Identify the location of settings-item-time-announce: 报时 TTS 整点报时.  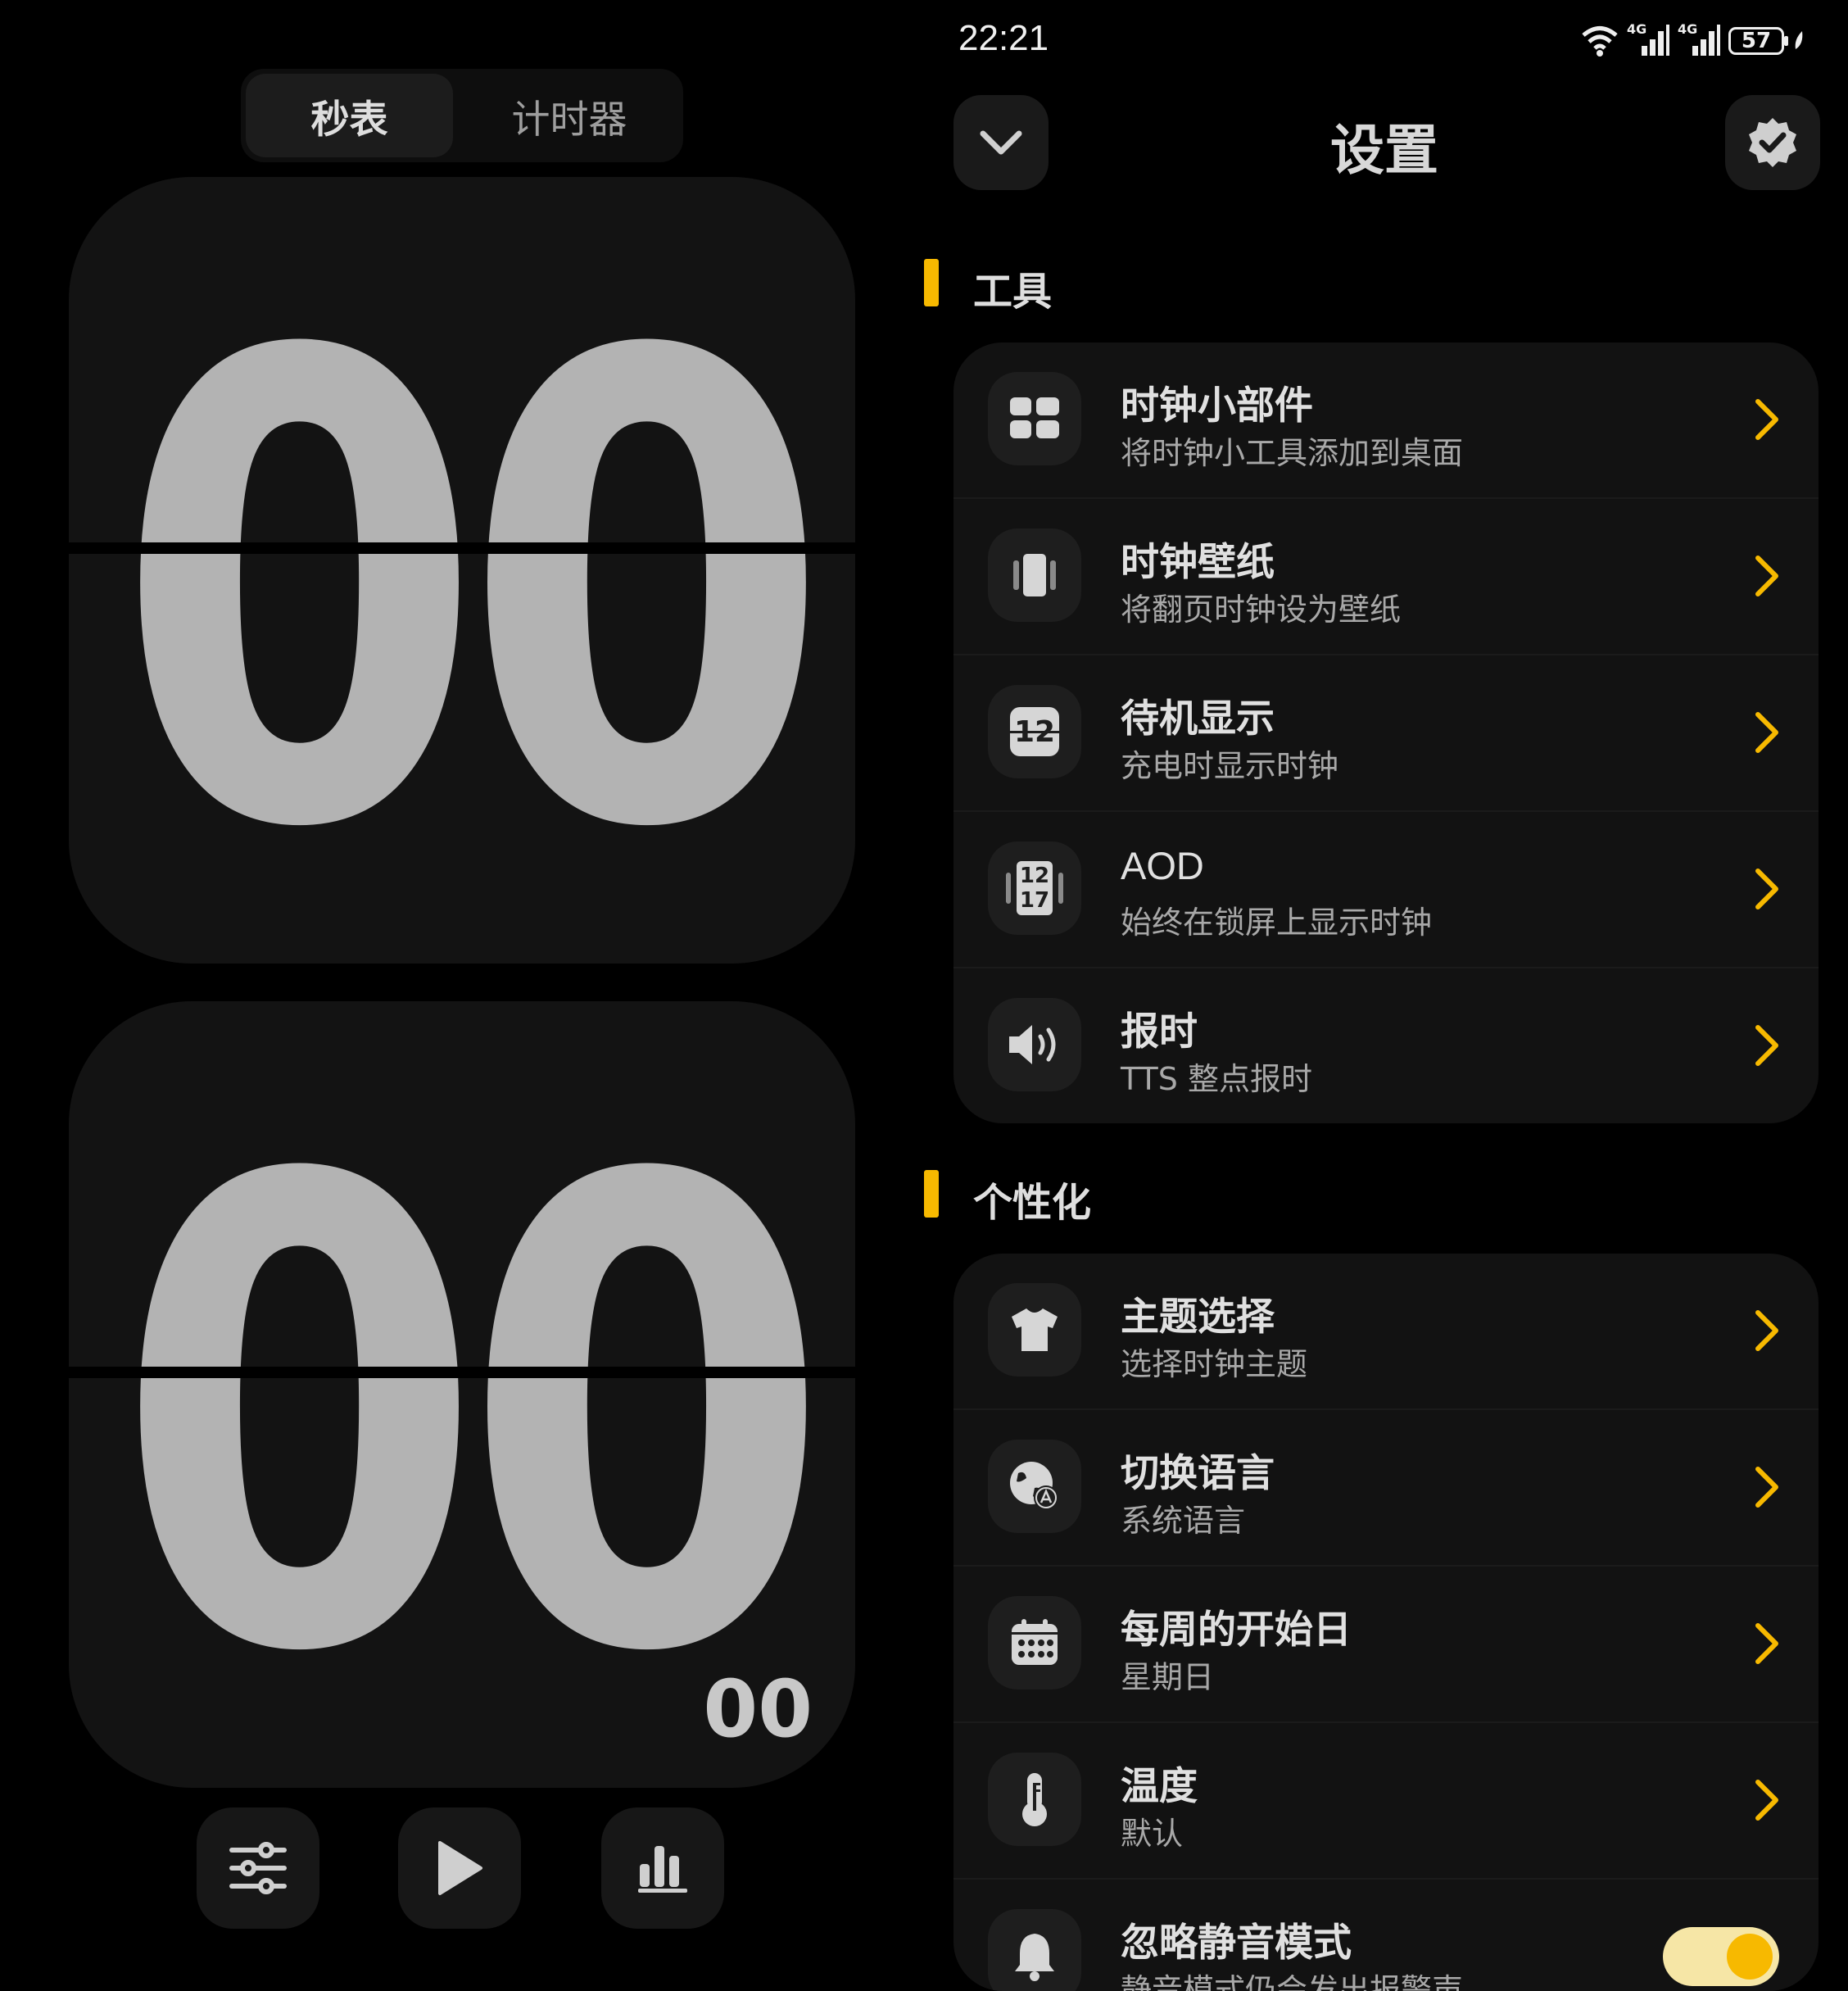
(1386, 1045).